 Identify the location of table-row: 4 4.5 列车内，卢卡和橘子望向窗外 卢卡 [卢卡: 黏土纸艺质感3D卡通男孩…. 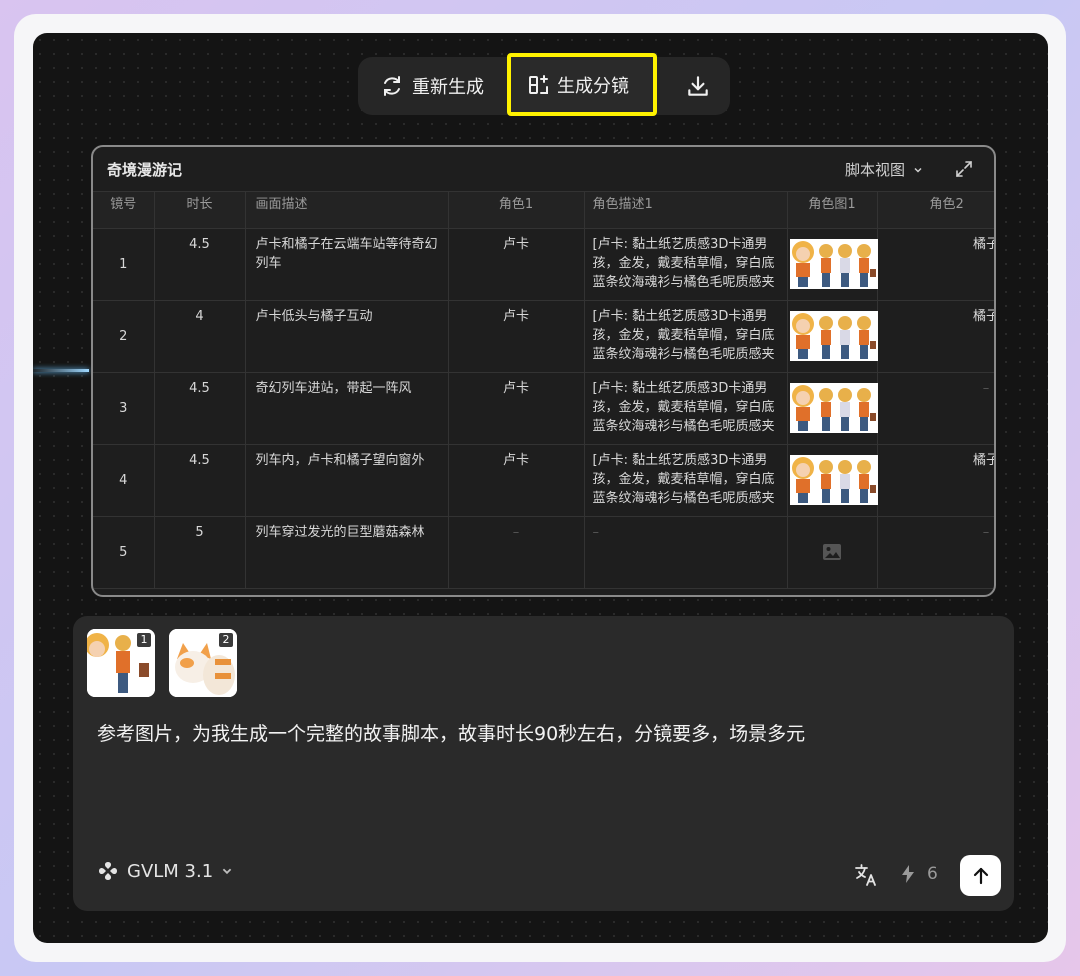
(543, 480).